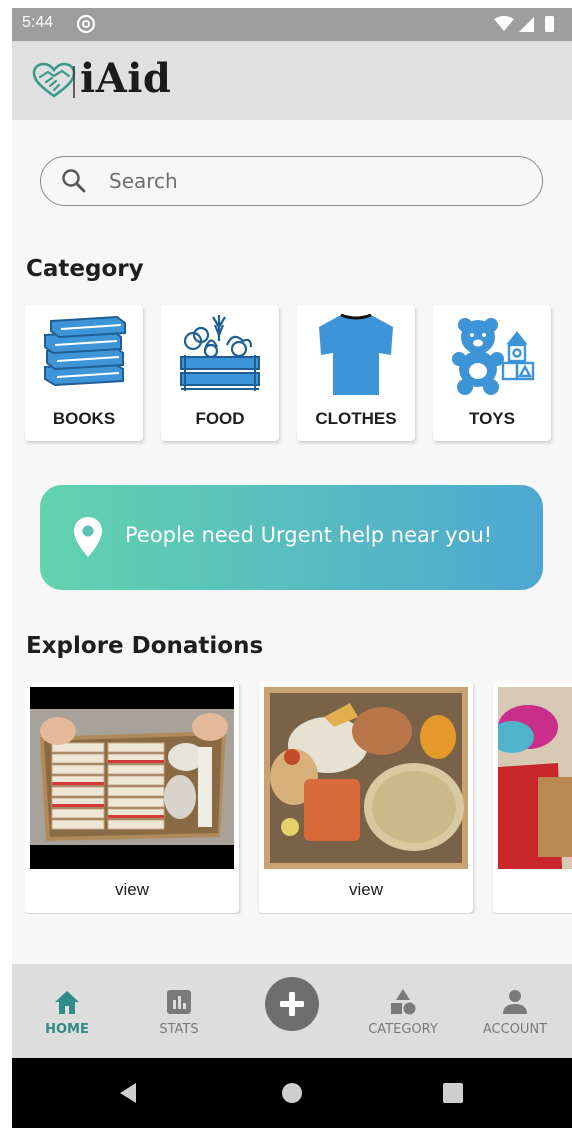 The height and width of the screenshot is (1132, 572). Describe the element at coordinates (403, 1002) in the screenshot. I see `shapes-icon` at that location.